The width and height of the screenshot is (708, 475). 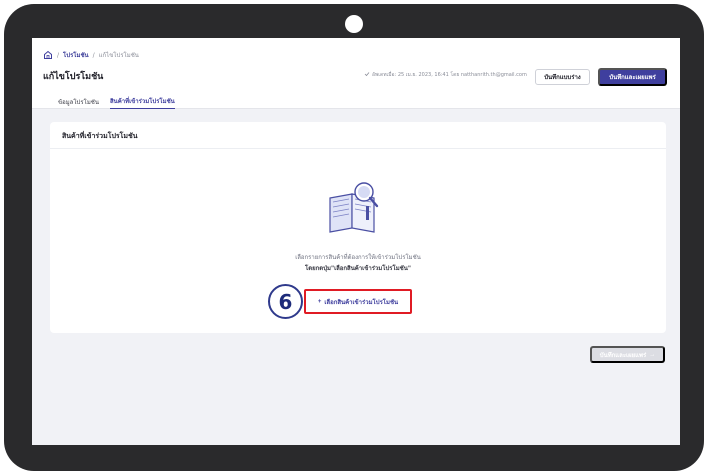 I want to click on breadcrumb-current: แก้ไขโปรโมชัน, so click(x=118, y=55).